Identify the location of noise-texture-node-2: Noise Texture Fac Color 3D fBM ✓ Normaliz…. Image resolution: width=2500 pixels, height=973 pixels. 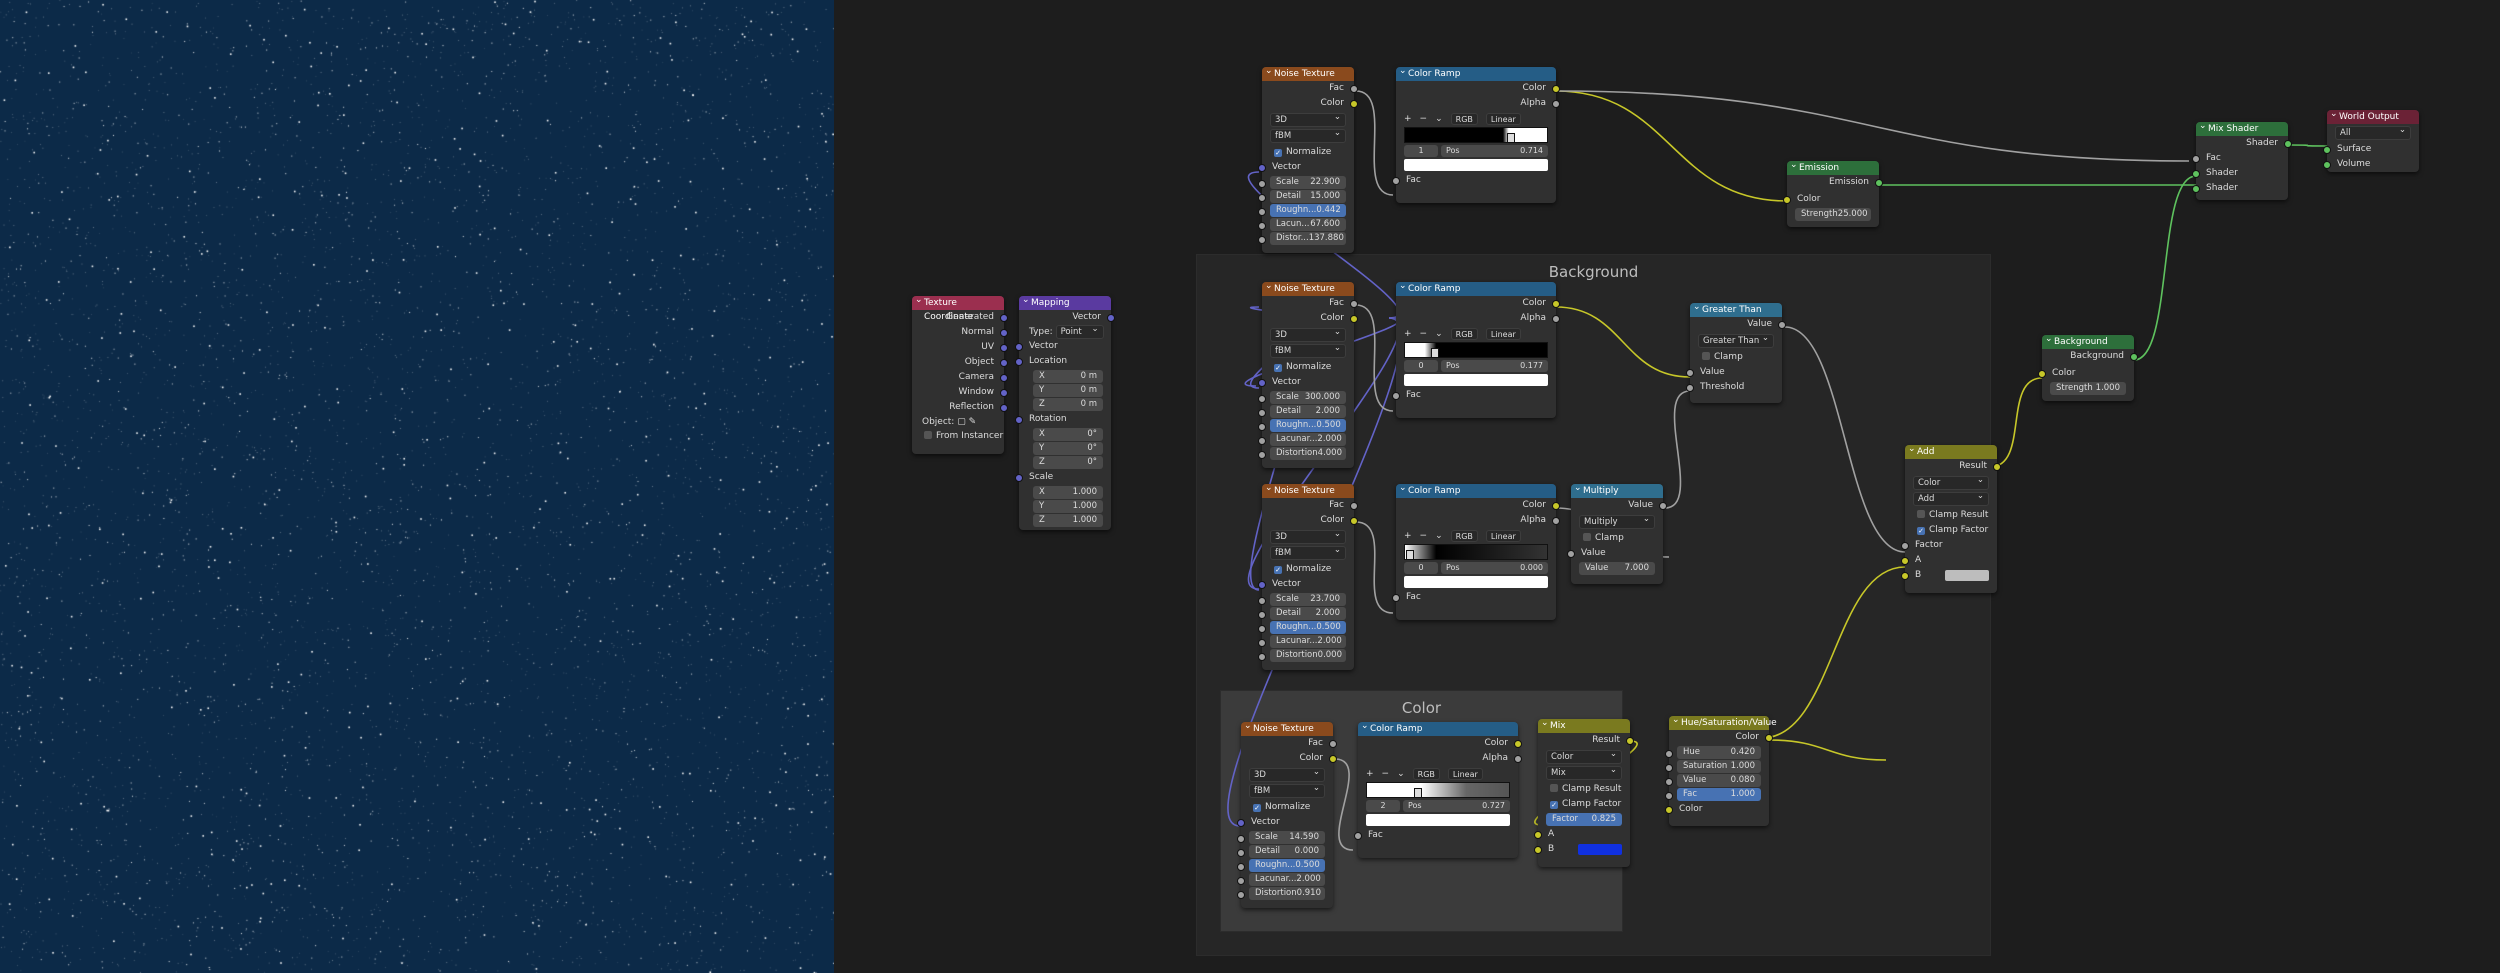
(1308, 373).